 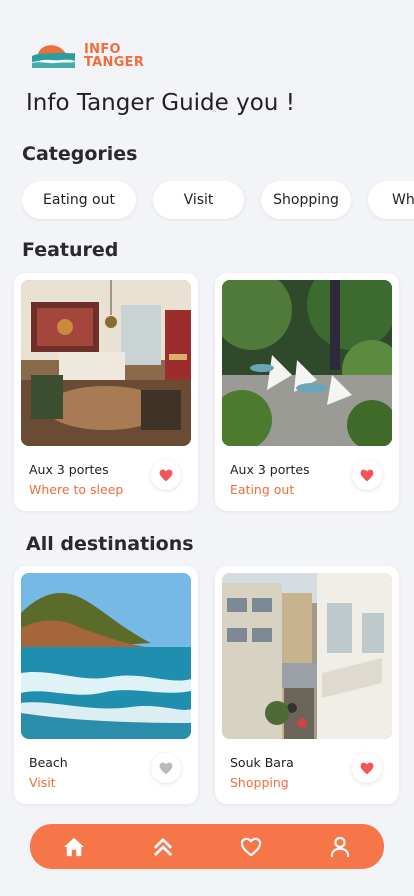 I want to click on category-chips: Eating out Visit Shopping Wh, so click(x=218, y=201).